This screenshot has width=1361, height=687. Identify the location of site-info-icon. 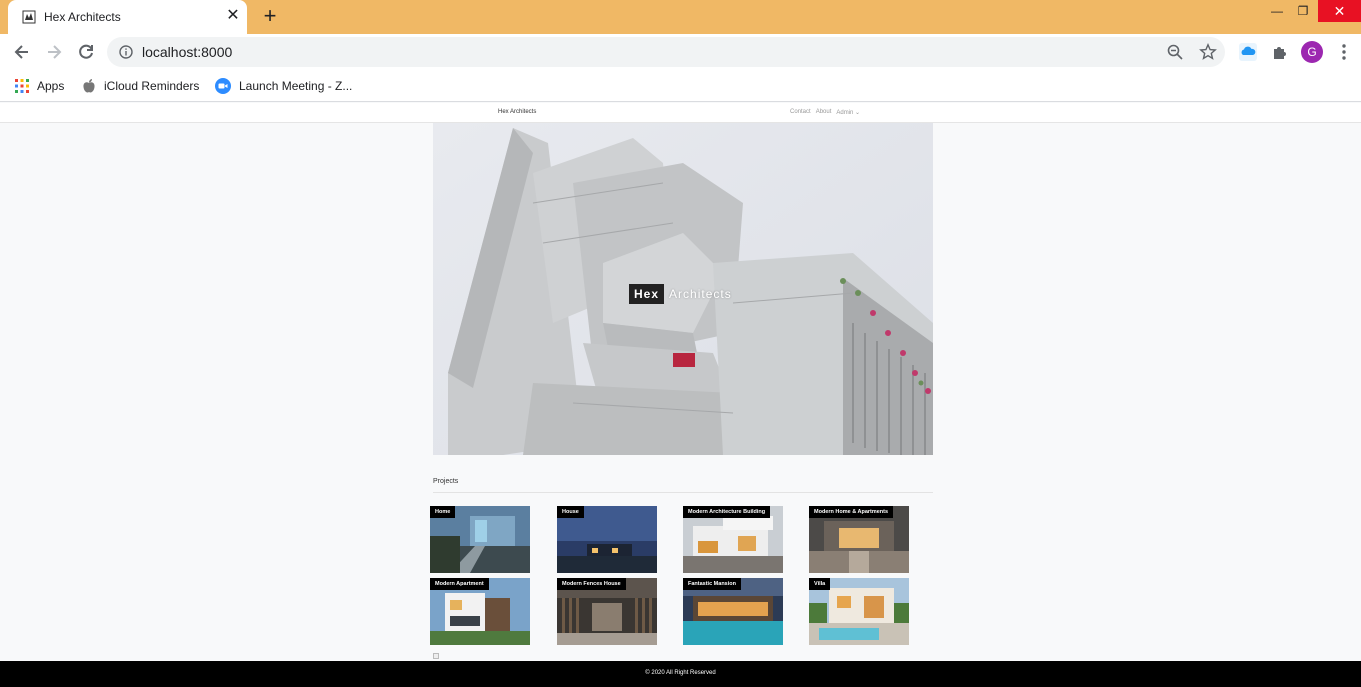
(126, 52).